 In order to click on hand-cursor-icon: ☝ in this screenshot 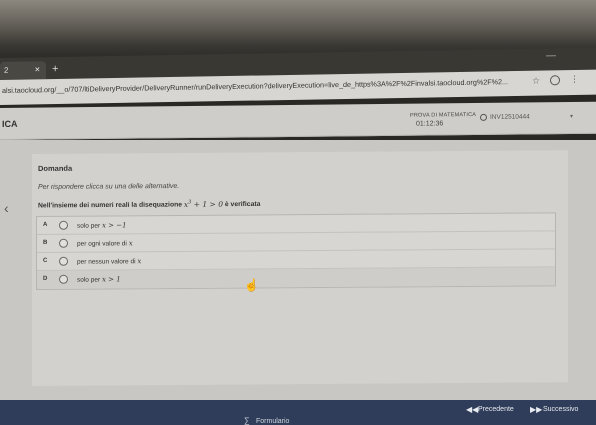, I will do `click(251, 285)`.